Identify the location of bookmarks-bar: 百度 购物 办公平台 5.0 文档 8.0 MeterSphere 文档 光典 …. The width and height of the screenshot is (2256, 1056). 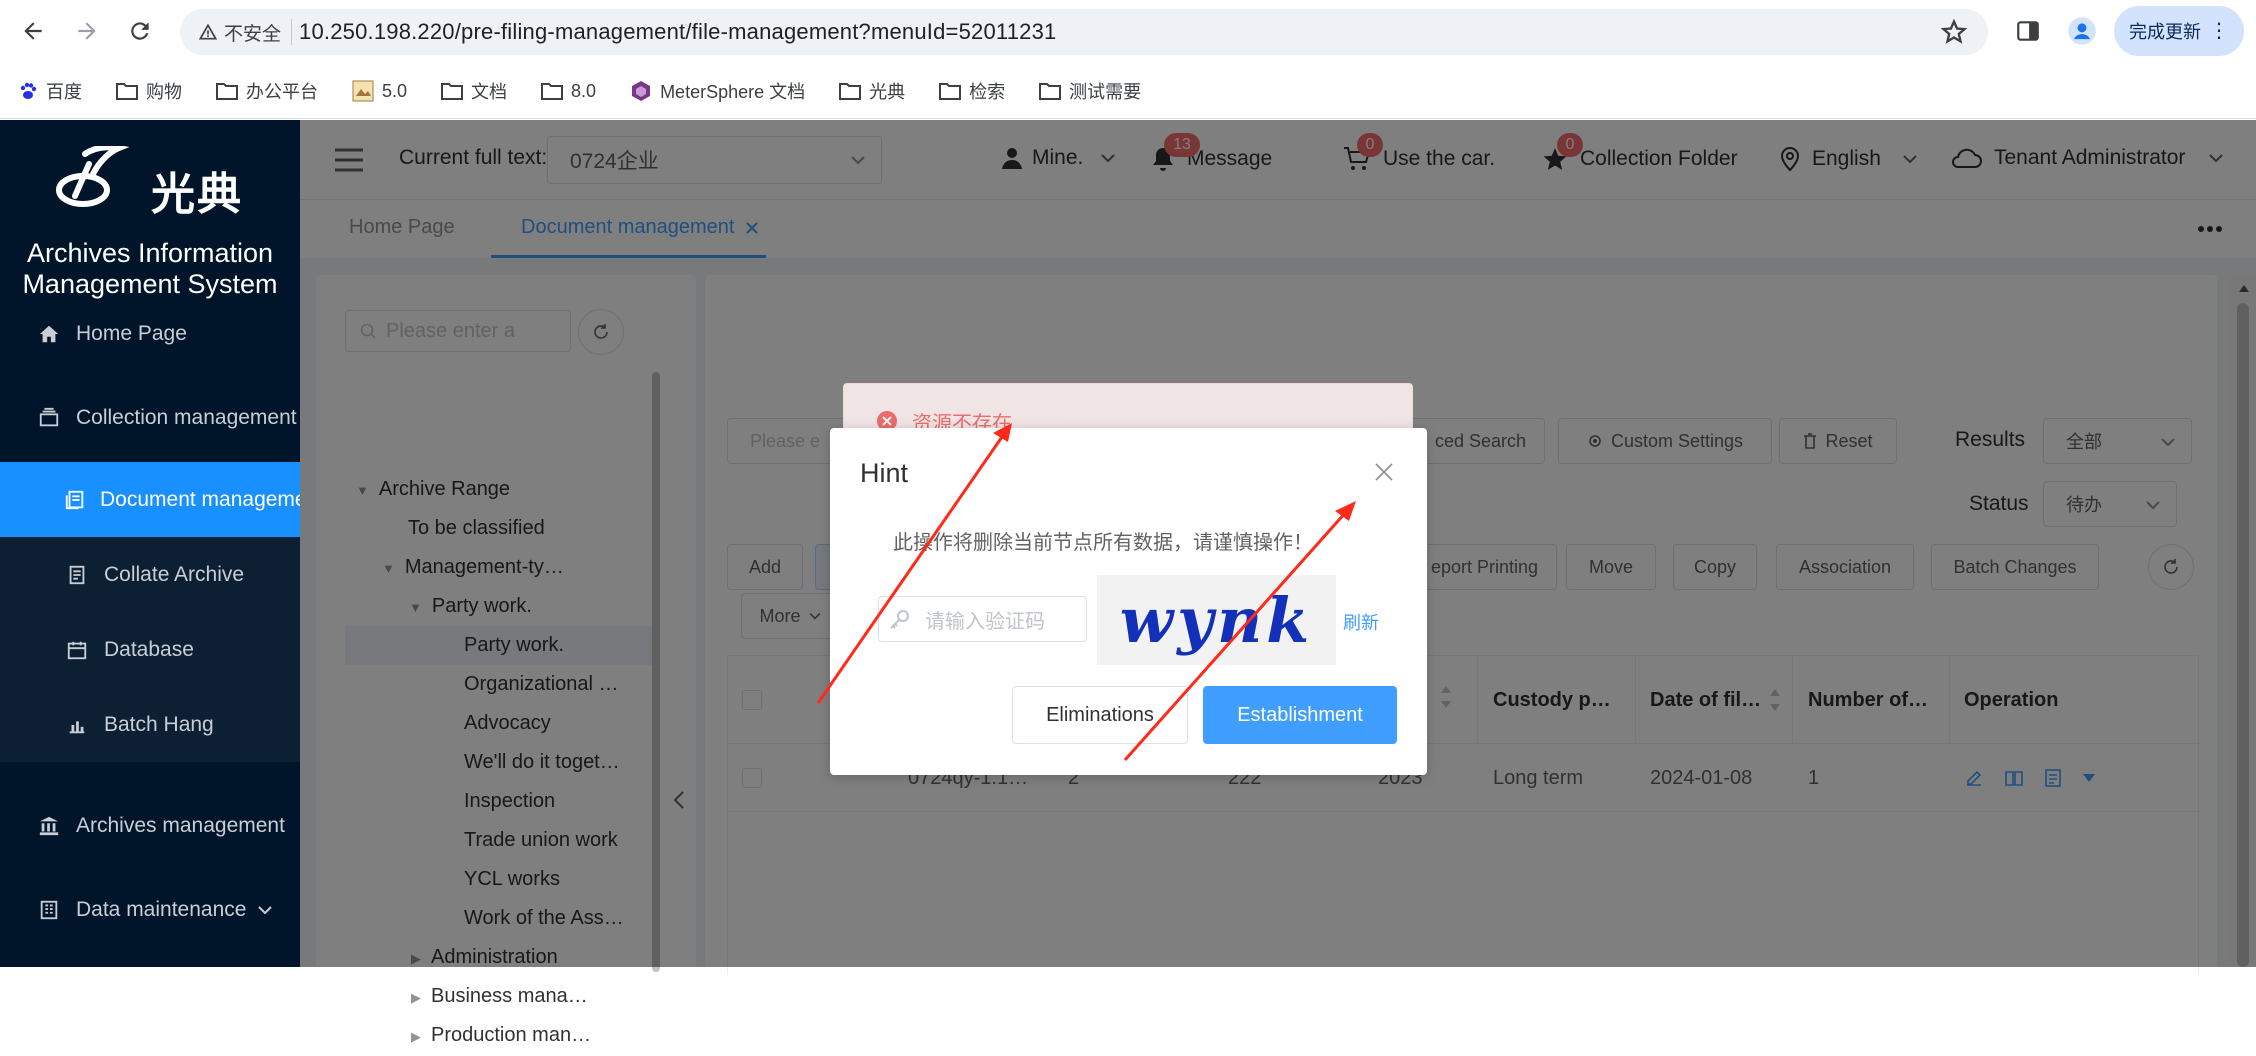
(1128, 91).